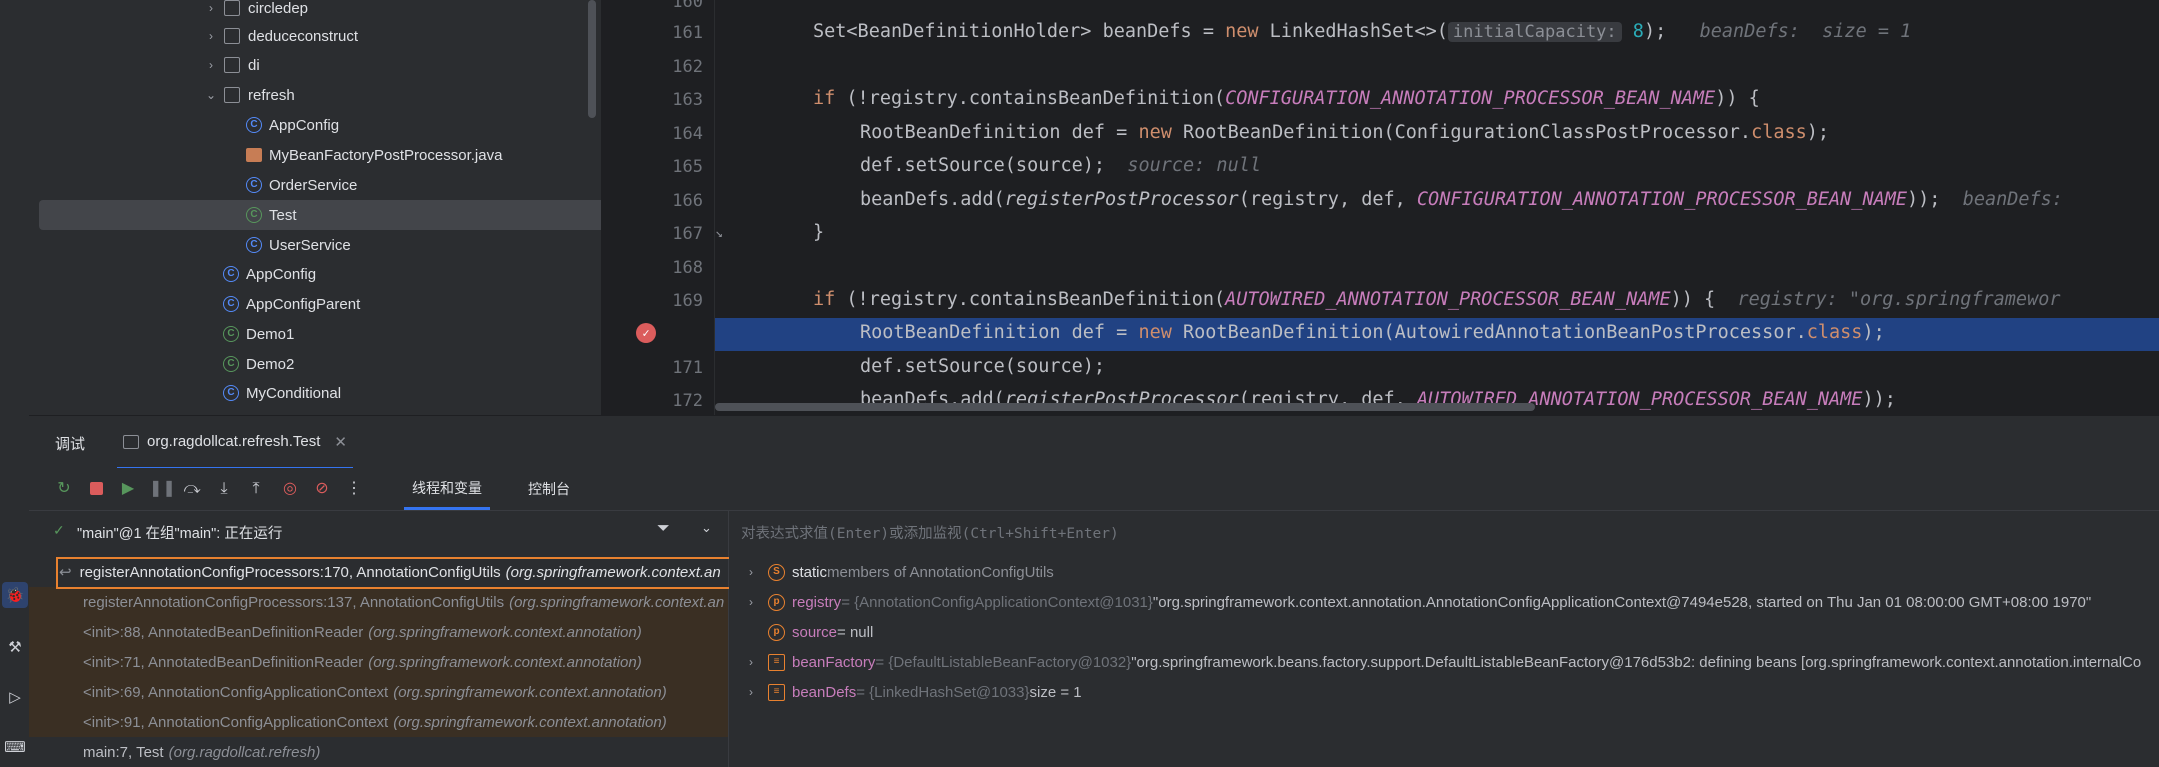 The width and height of the screenshot is (2159, 767). I want to click on inline-debug-value: beanDefs: size = 1, so click(1805, 31).